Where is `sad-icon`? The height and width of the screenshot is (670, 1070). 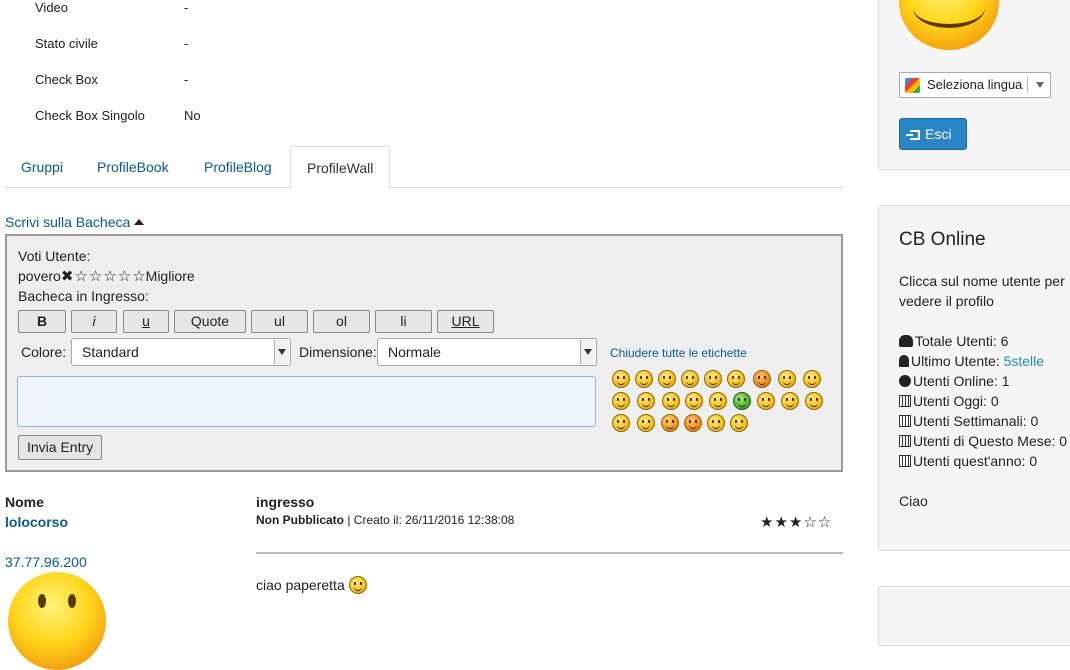 sad-icon is located at coordinates (671, 401).